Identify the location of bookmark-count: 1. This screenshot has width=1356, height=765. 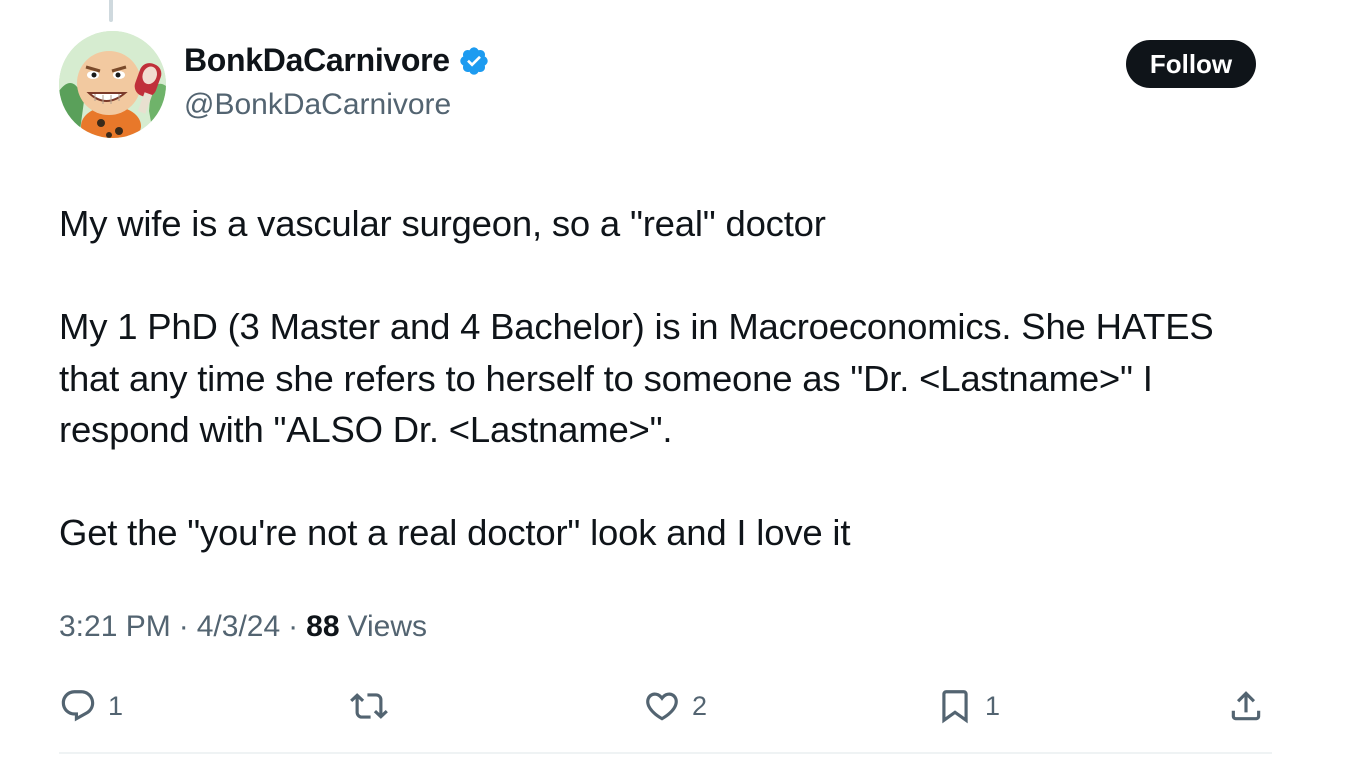
(993, 705).